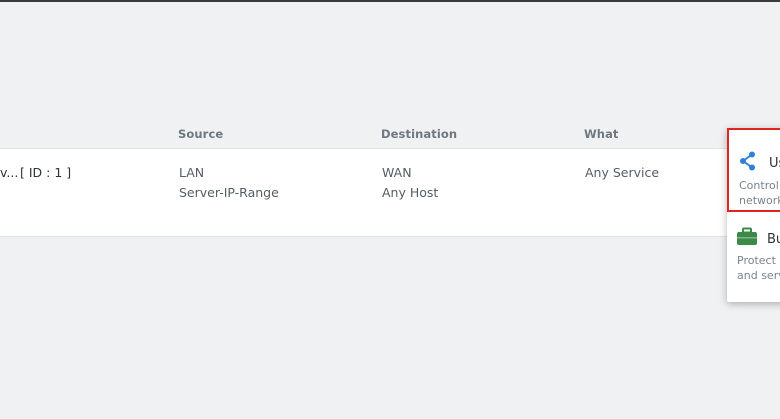 Image resolution: width=780 pixels, height=419 pixels. Describe the element at coordinates (192, 172) in the screenshot. I see `source-network: LAN` at that location.